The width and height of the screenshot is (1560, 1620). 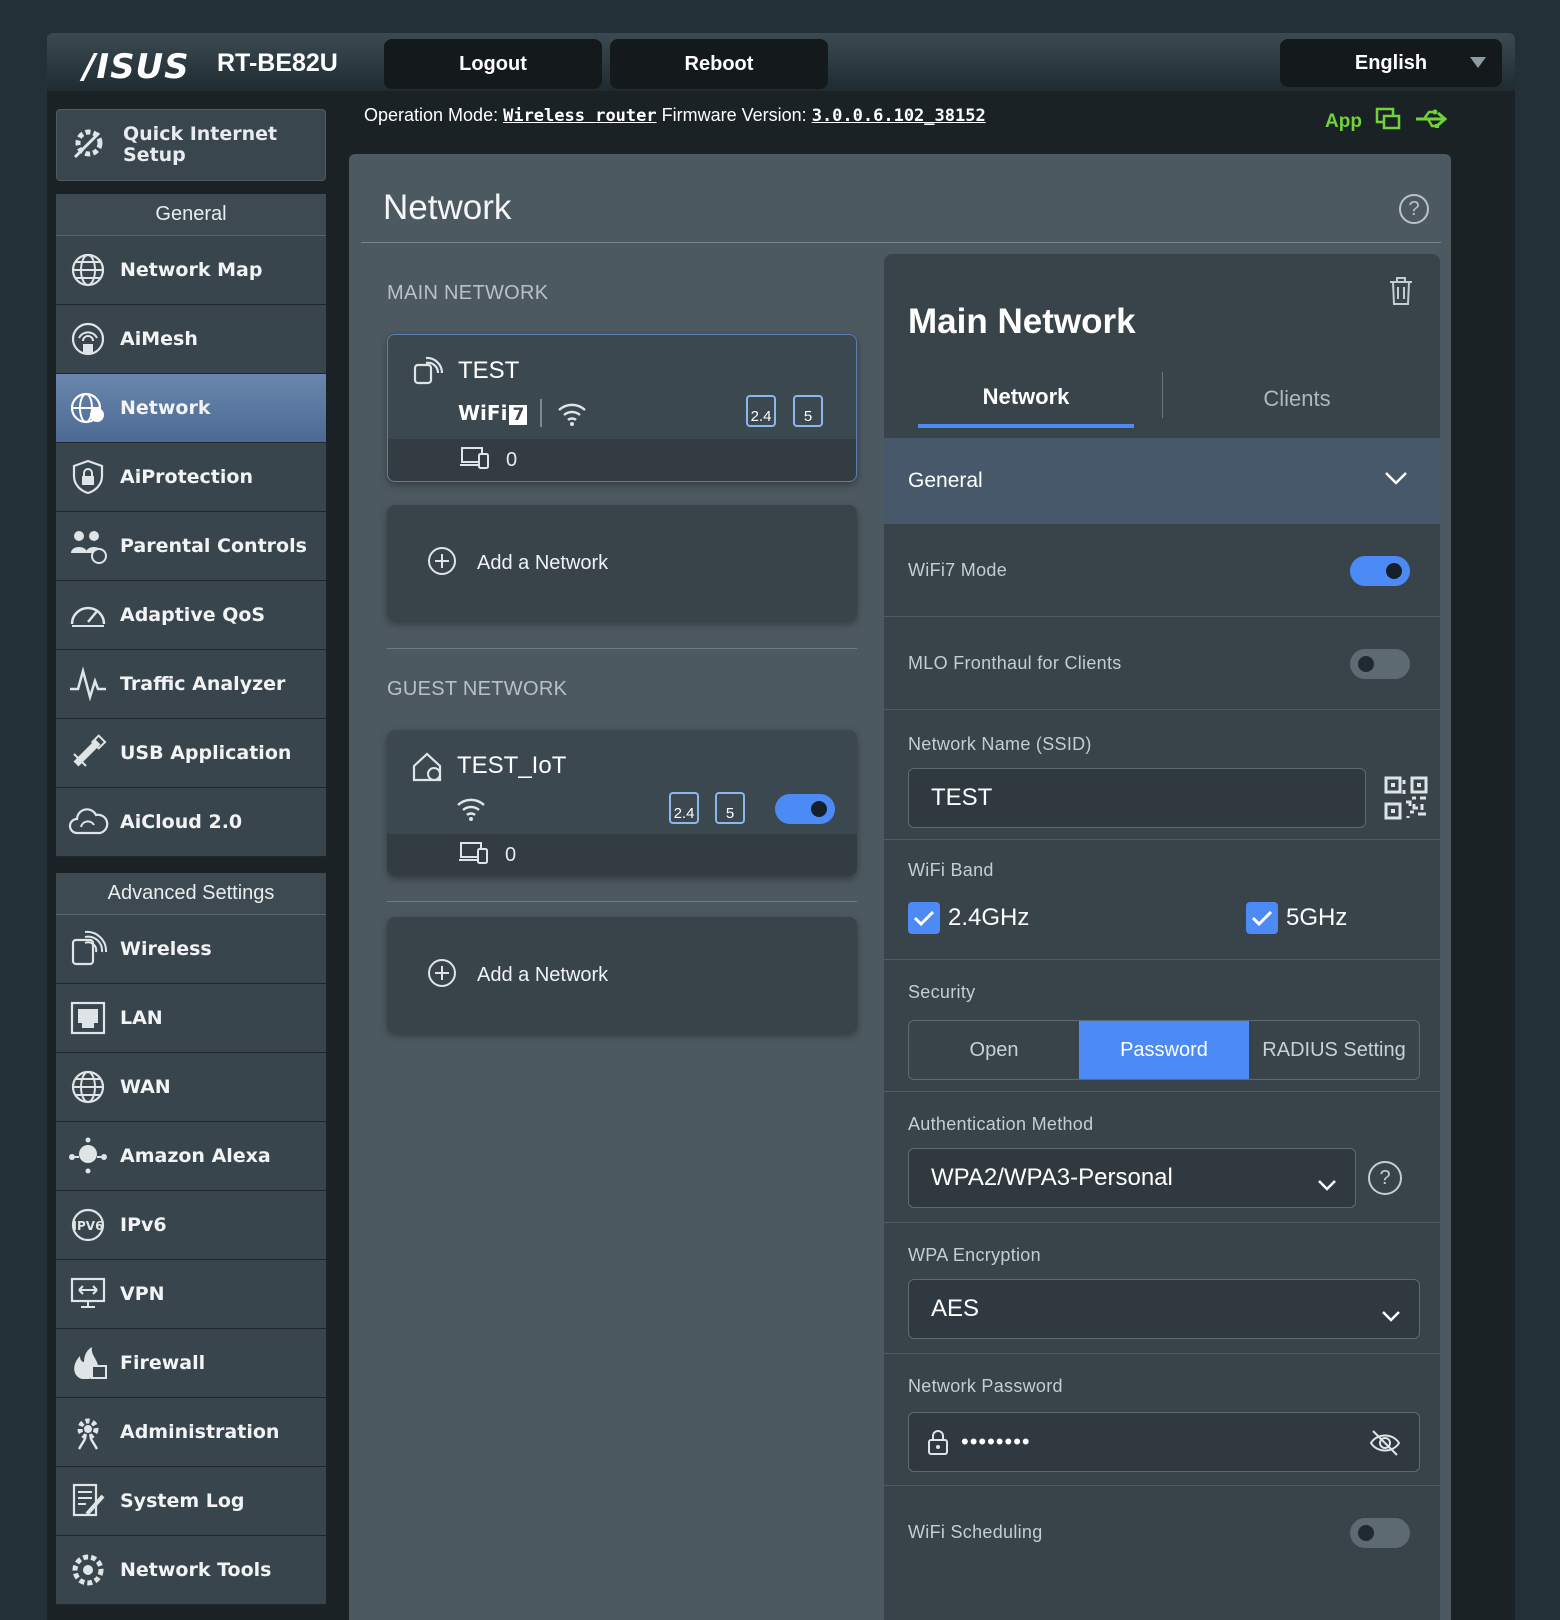 I want to click on cloud-icon, so click(x=88, y=822).